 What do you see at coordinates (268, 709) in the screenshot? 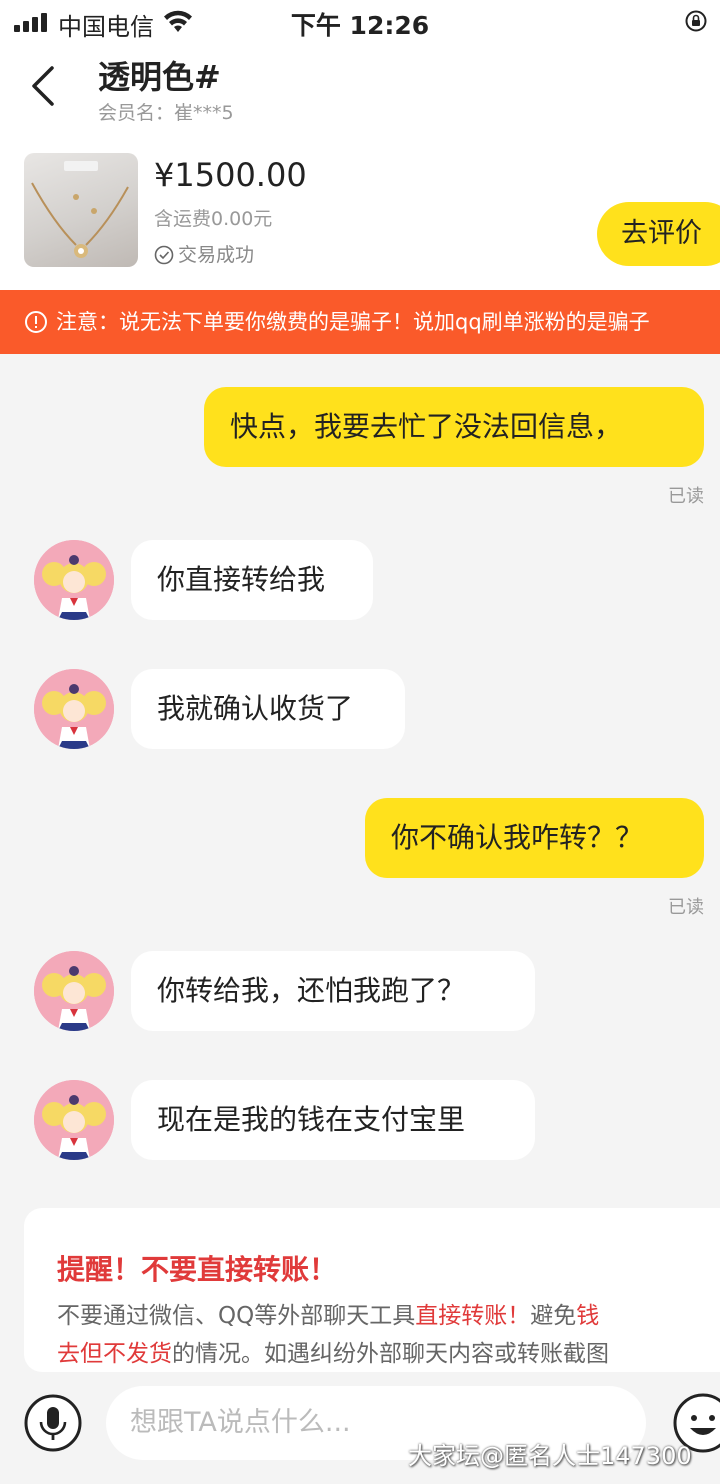
I see `message-bubble-received: 我就确认收货了` at bounding box center [268, 709].